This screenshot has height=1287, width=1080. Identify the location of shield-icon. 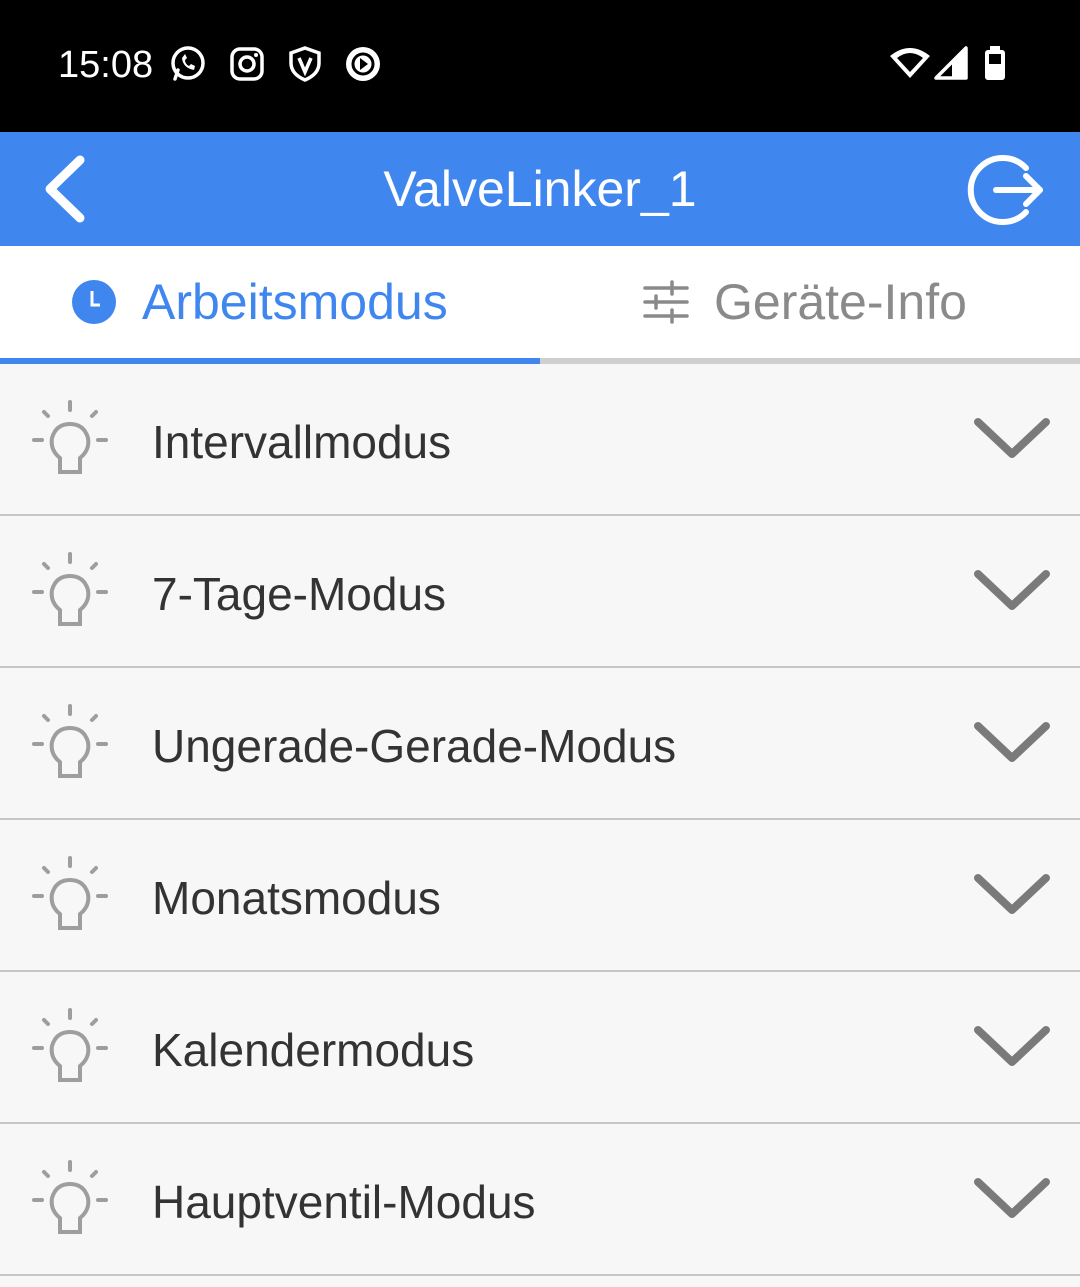
(305, 64).